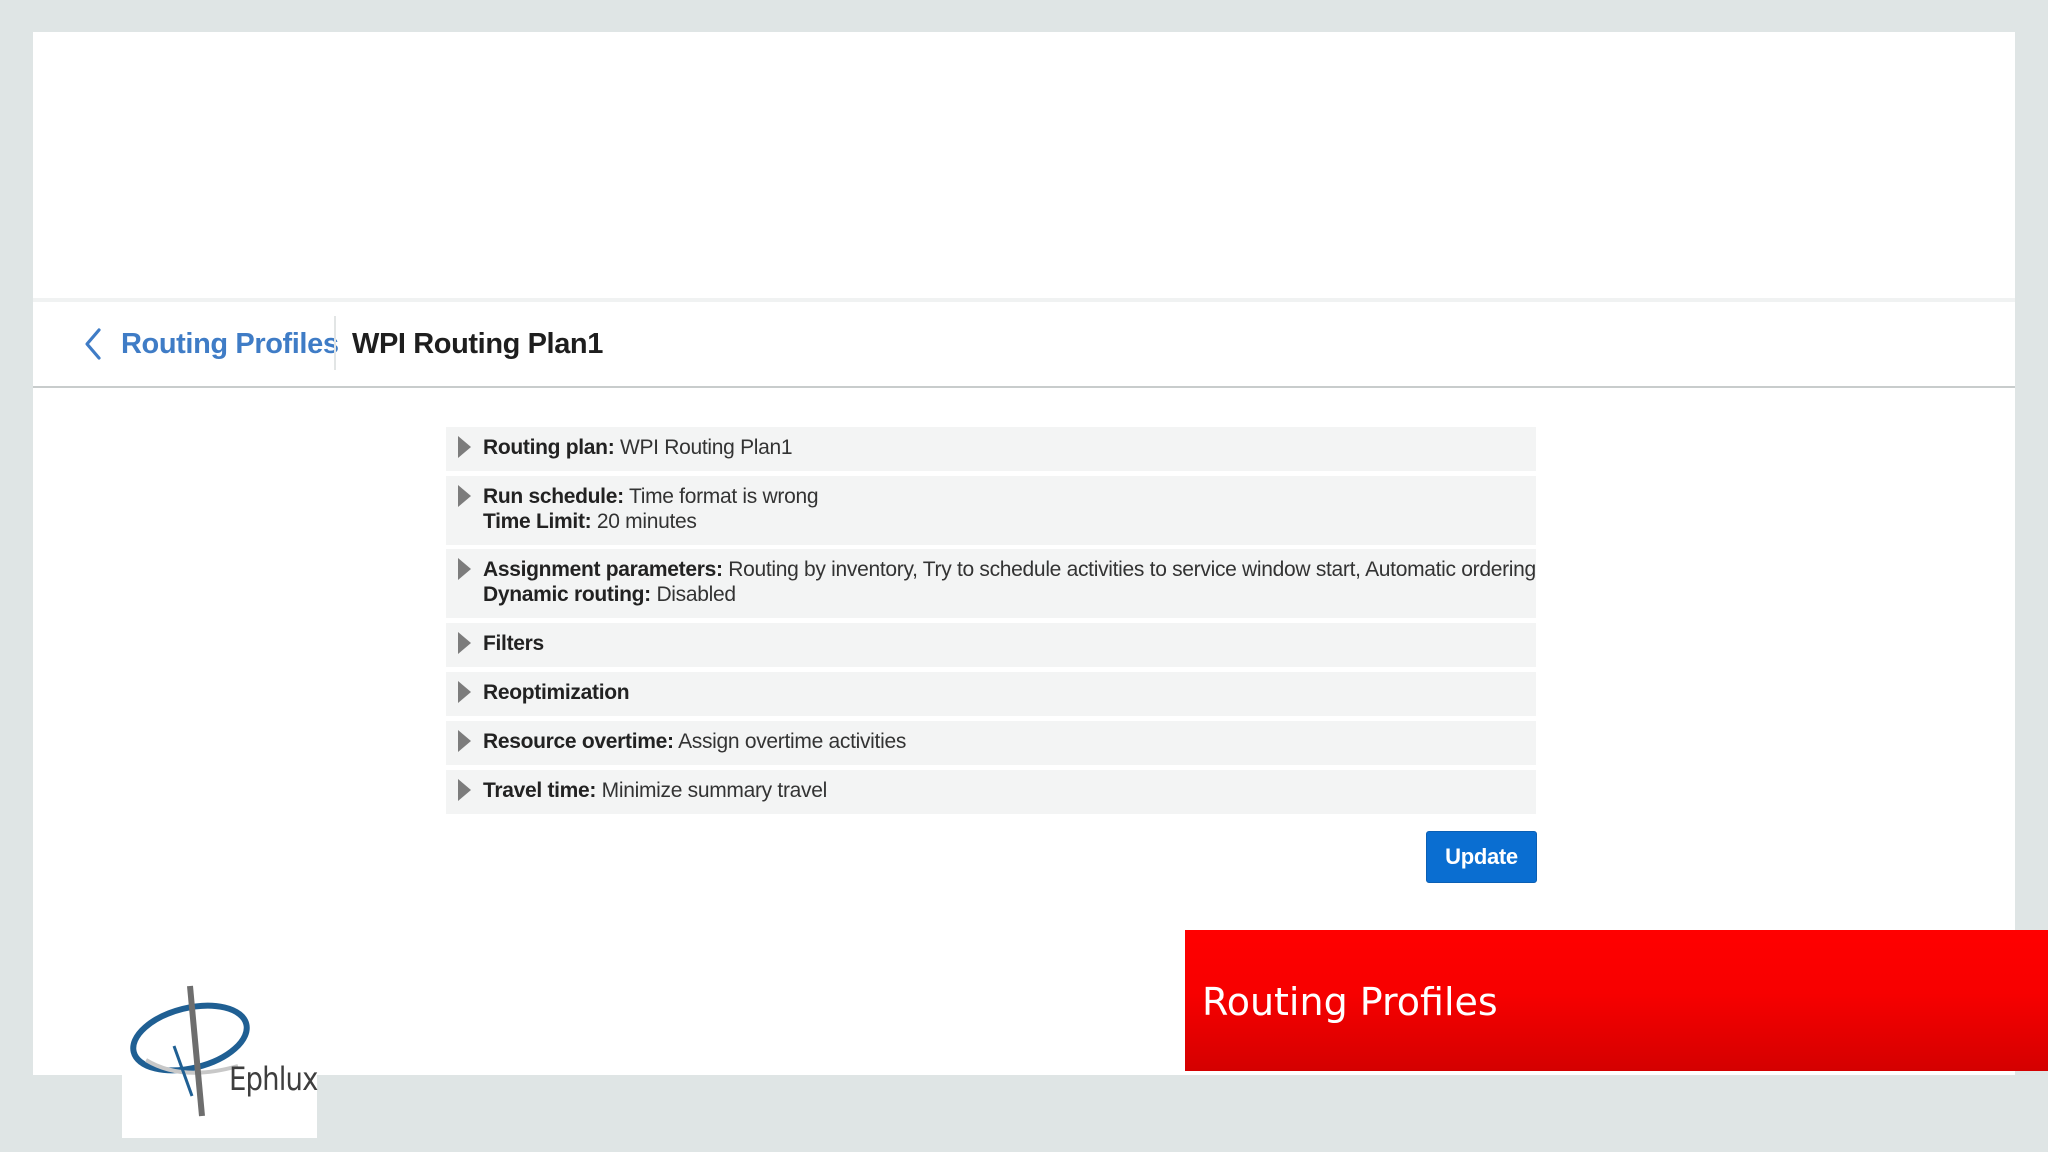 This screenshot has height=1152, width=2048. Describe the element at coordinates (578, 741) in the screenshot. I see `section-label: Resource overtime:` at that location.